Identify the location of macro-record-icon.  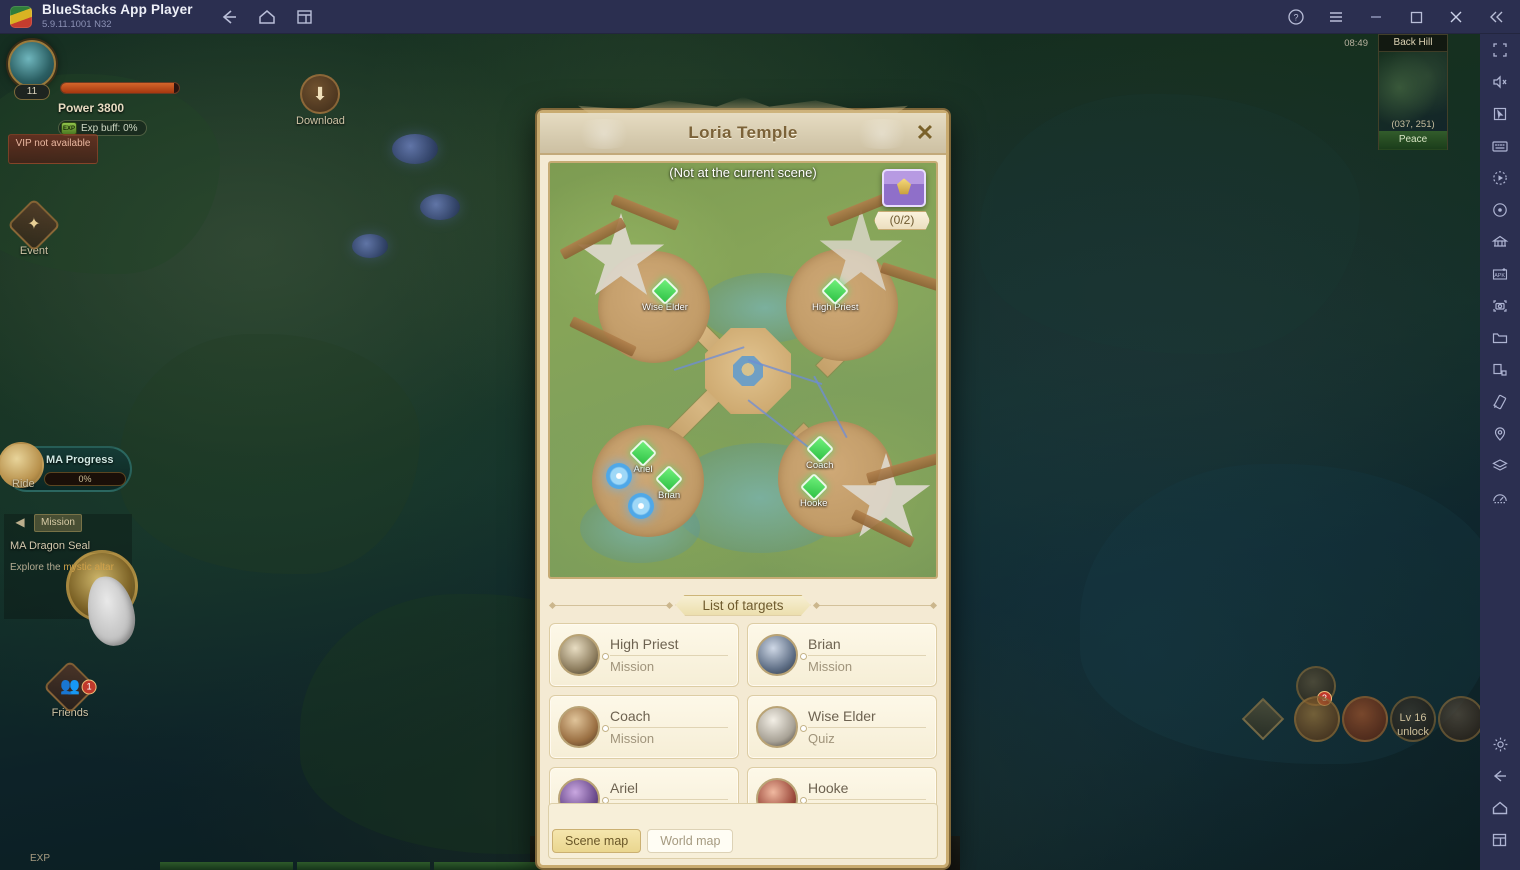
(1500, 178).